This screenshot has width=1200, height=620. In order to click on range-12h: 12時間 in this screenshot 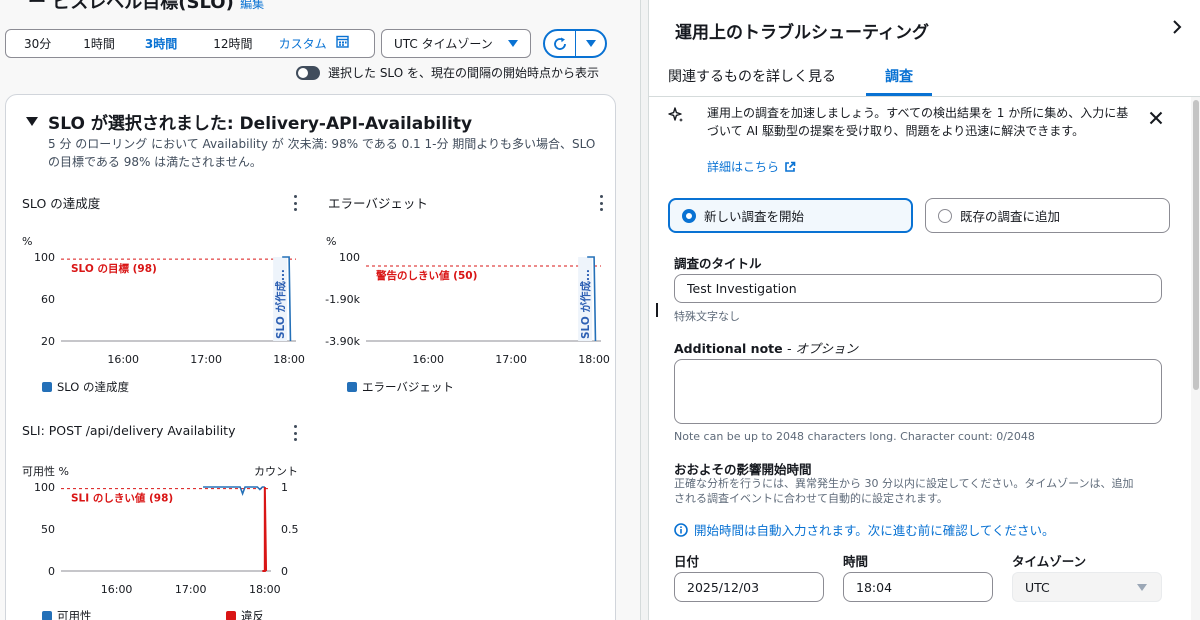, I will do `click(232, 43)`.